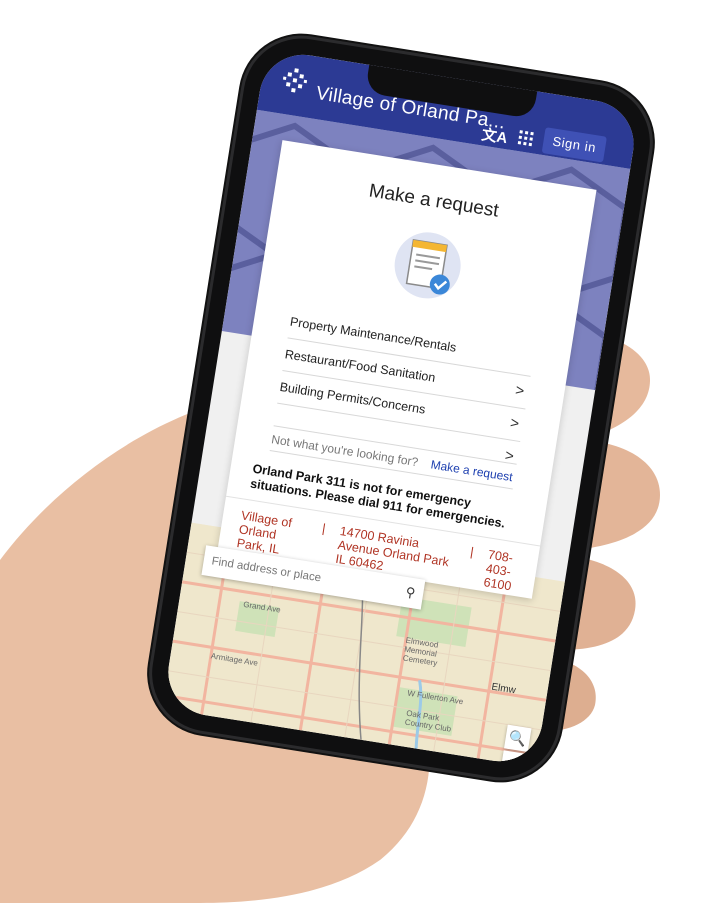  Describe the element at coordinates (518, 738) in the screenshot. I see `zoom-search-button: 🔍` at that location.